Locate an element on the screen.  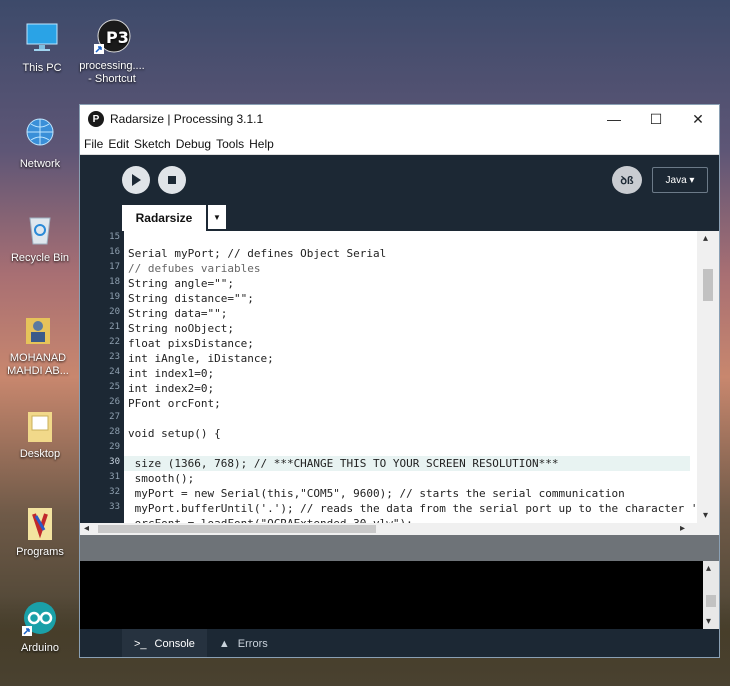
desktop-icon-label: This PC is located at coordinates (42, 68).